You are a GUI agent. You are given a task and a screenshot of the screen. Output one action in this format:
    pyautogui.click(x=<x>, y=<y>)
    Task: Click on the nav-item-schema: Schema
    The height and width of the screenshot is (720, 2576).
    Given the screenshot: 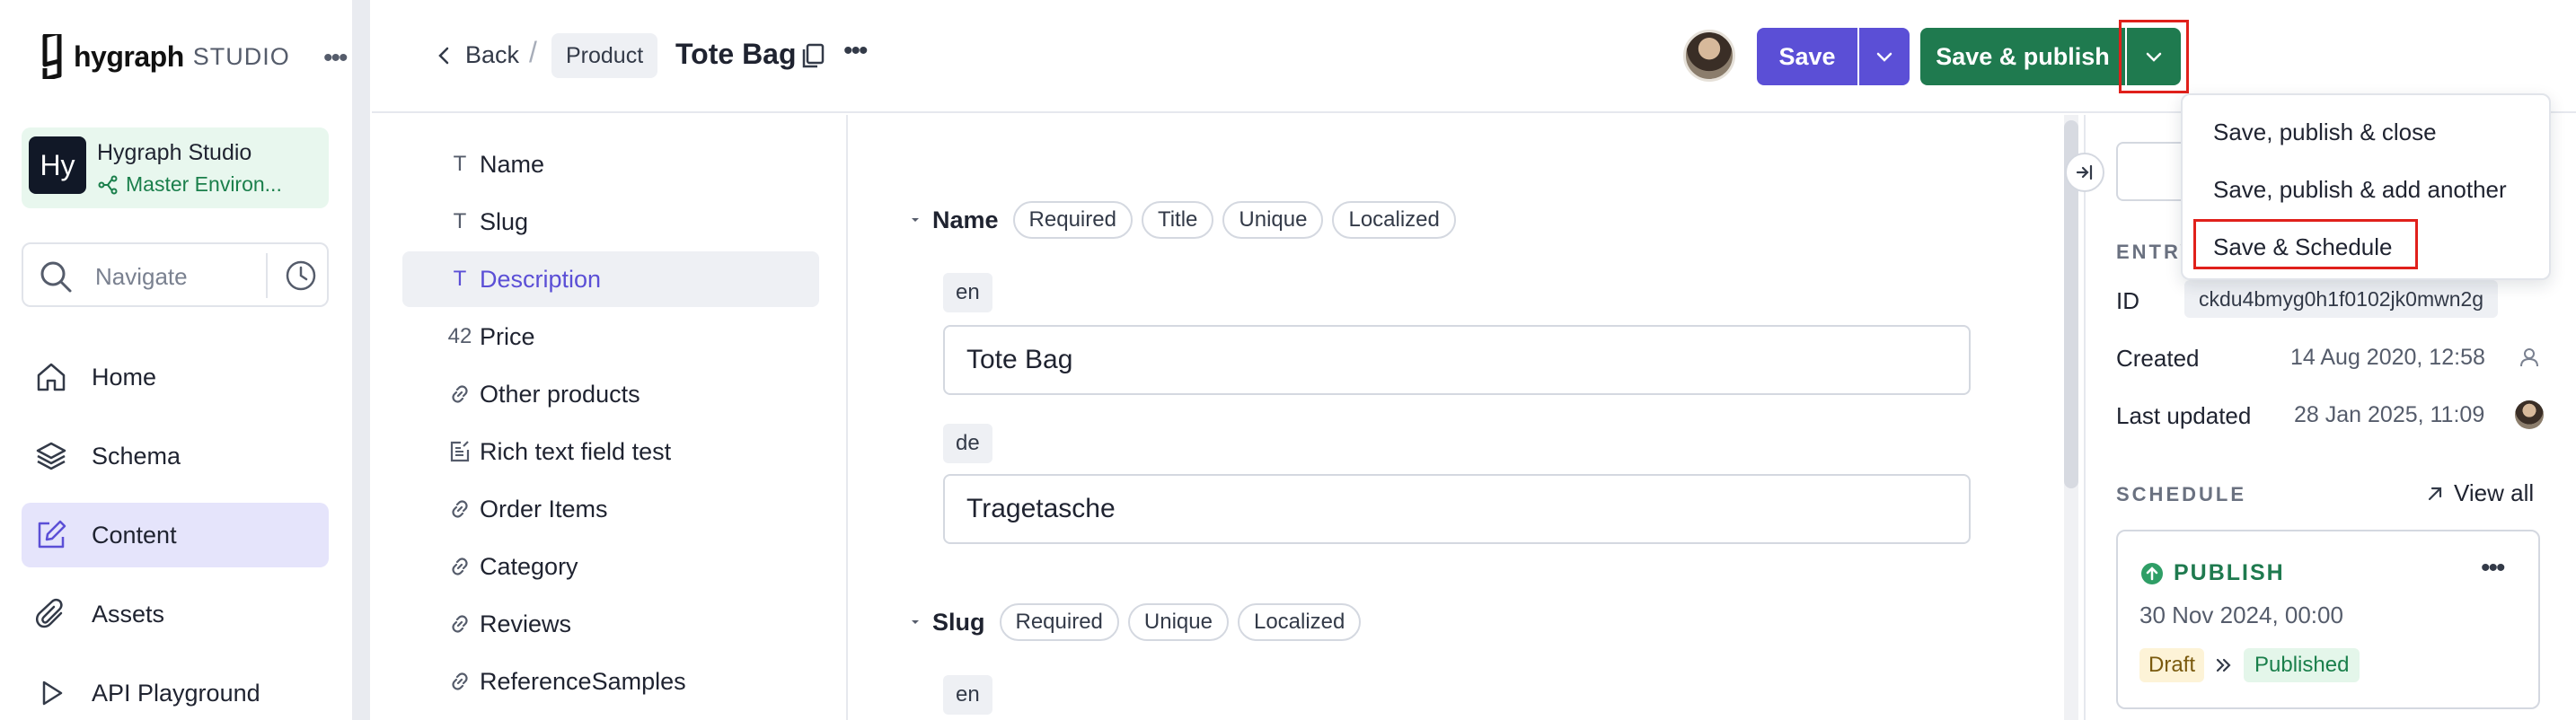 What is the action you would take?
    pyautogui.click(x=175, y=456)
    